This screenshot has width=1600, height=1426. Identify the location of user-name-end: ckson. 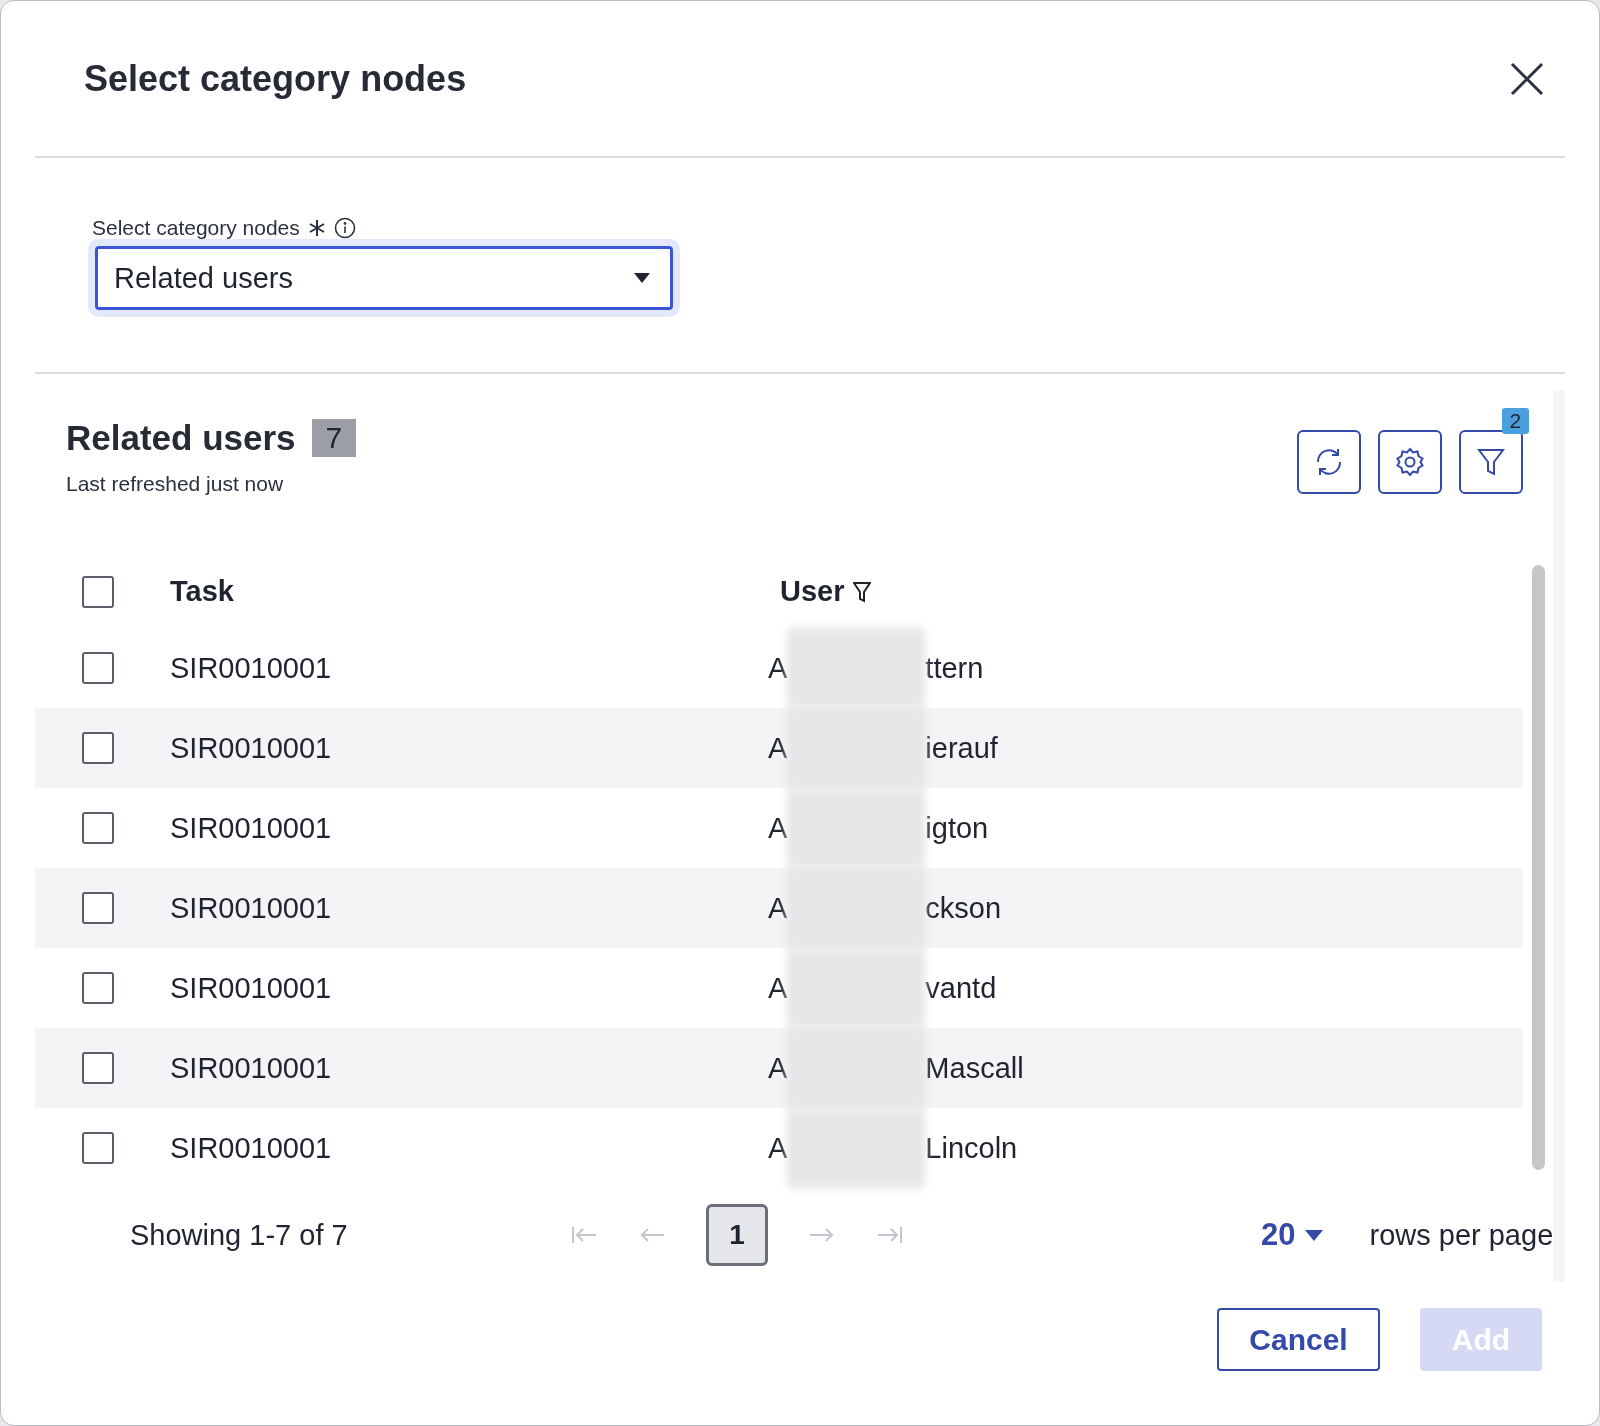
(963, 908).